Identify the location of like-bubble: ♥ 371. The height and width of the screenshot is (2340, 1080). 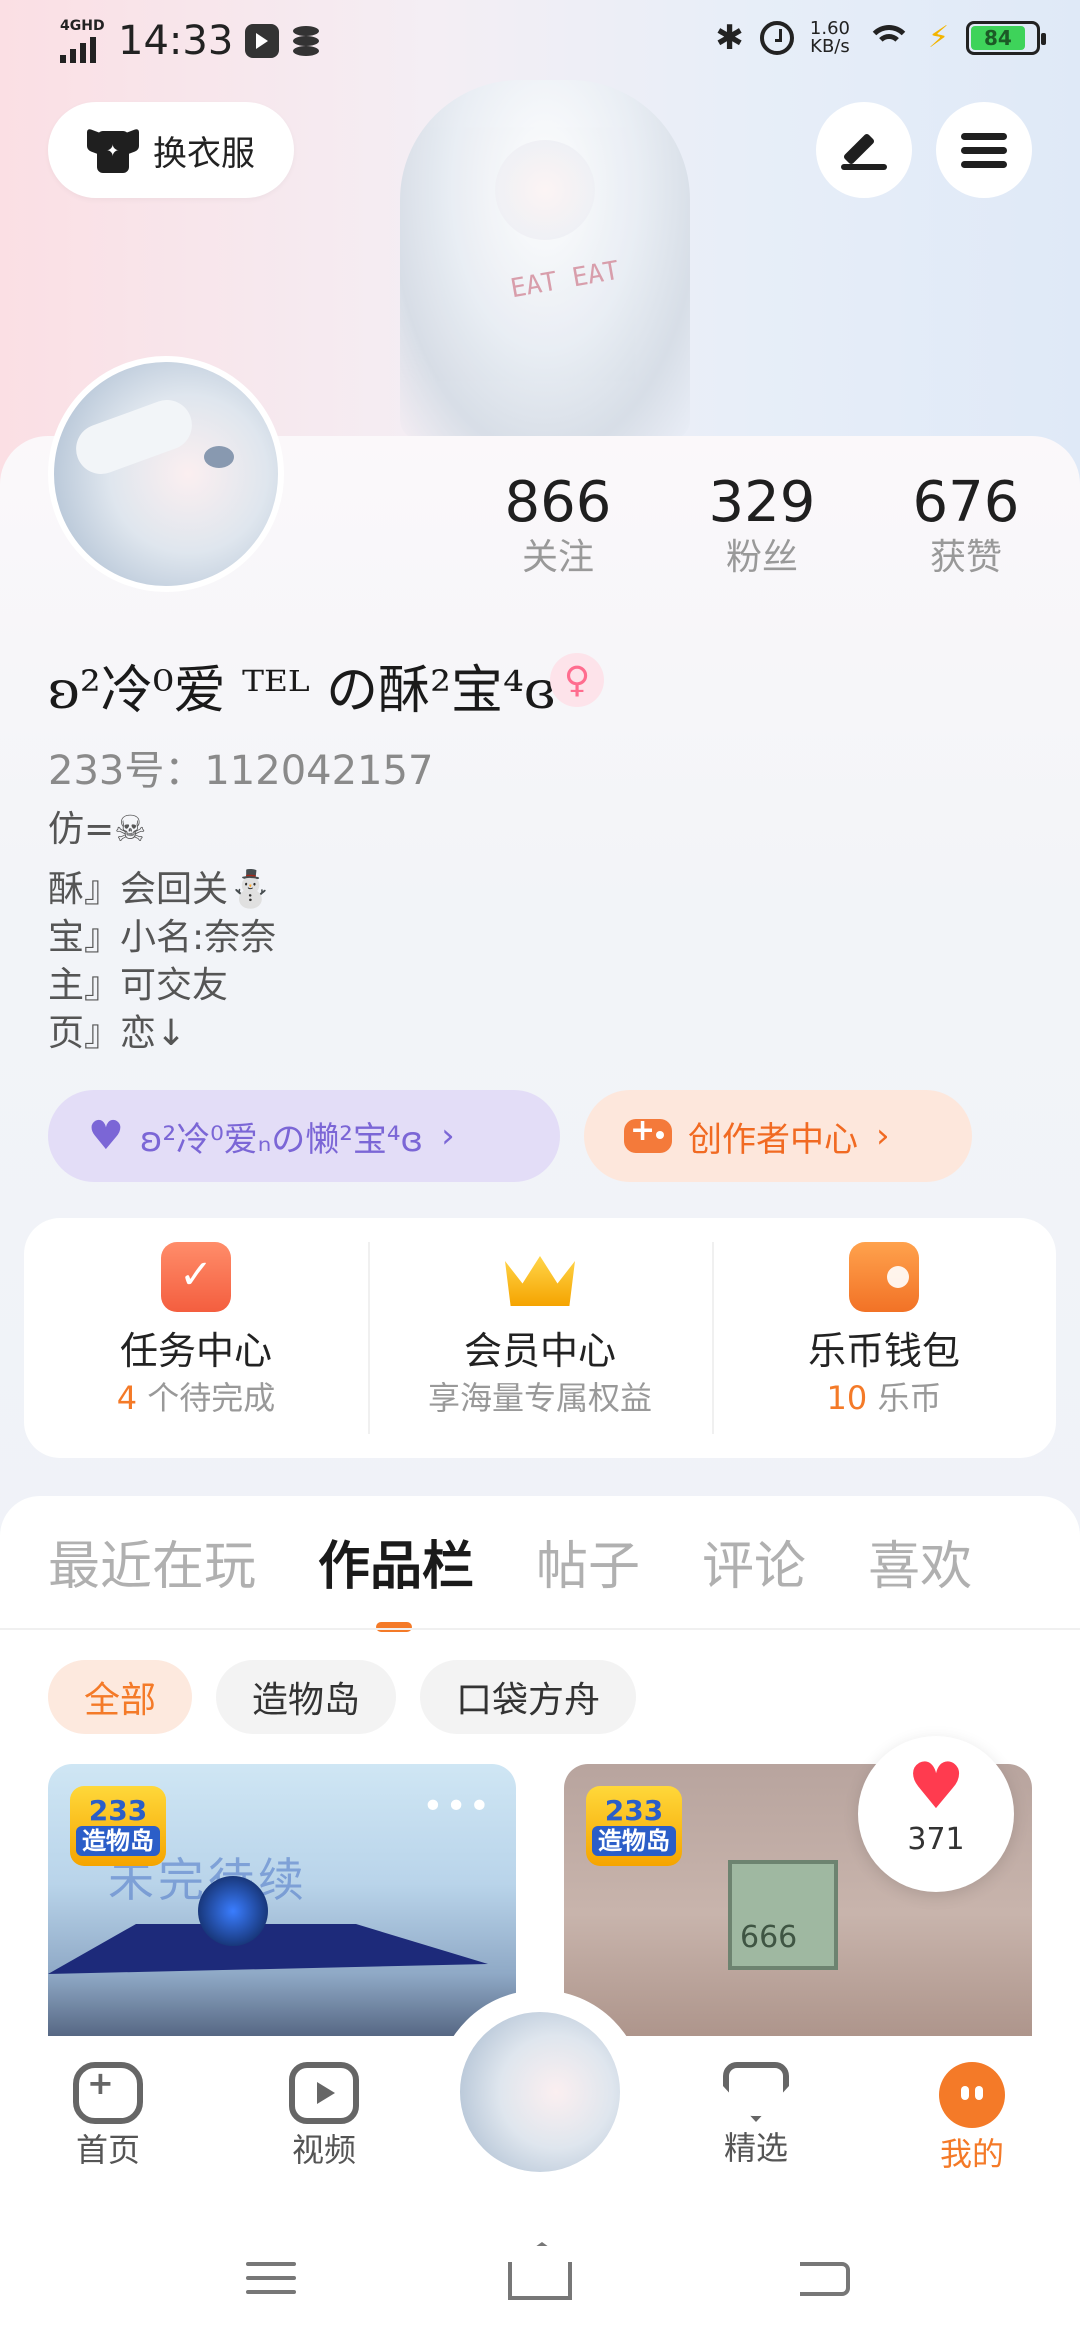
(936, 1814).